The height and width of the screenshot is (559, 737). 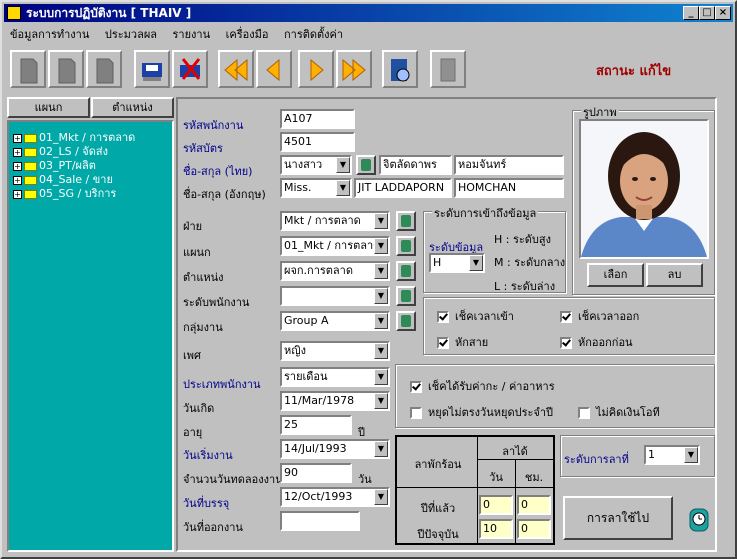 I want to click on select-photo-button: เลือก, so click(x=615, y=275).